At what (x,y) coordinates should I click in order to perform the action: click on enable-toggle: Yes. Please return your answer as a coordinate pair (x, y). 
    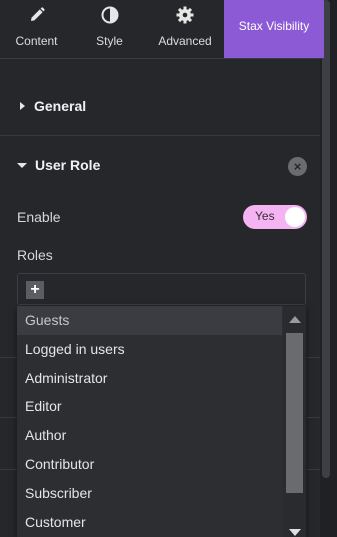
    Looking at the image, I should click on (275, 217).